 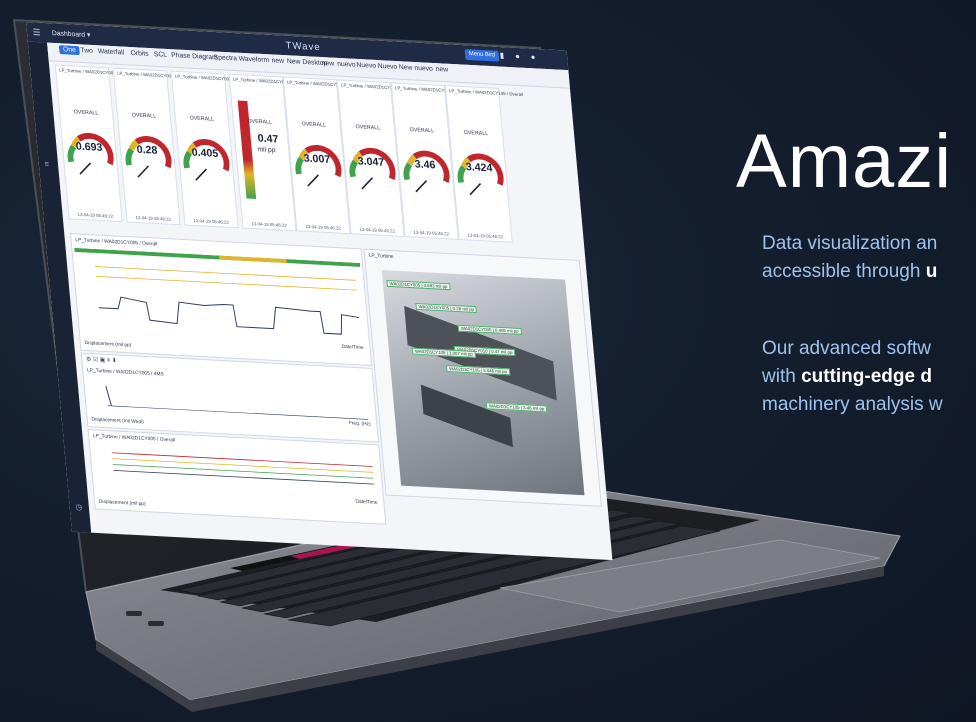 I want to click on trend2-xlabel: Date/Time, so click(x=366, y=502).